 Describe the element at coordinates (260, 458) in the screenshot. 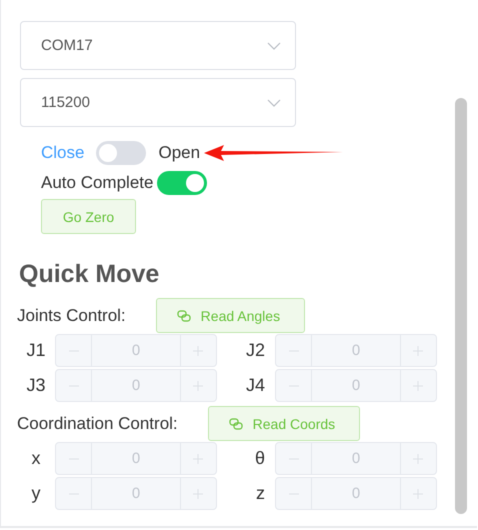

I see `axis-label: θ` at that location.